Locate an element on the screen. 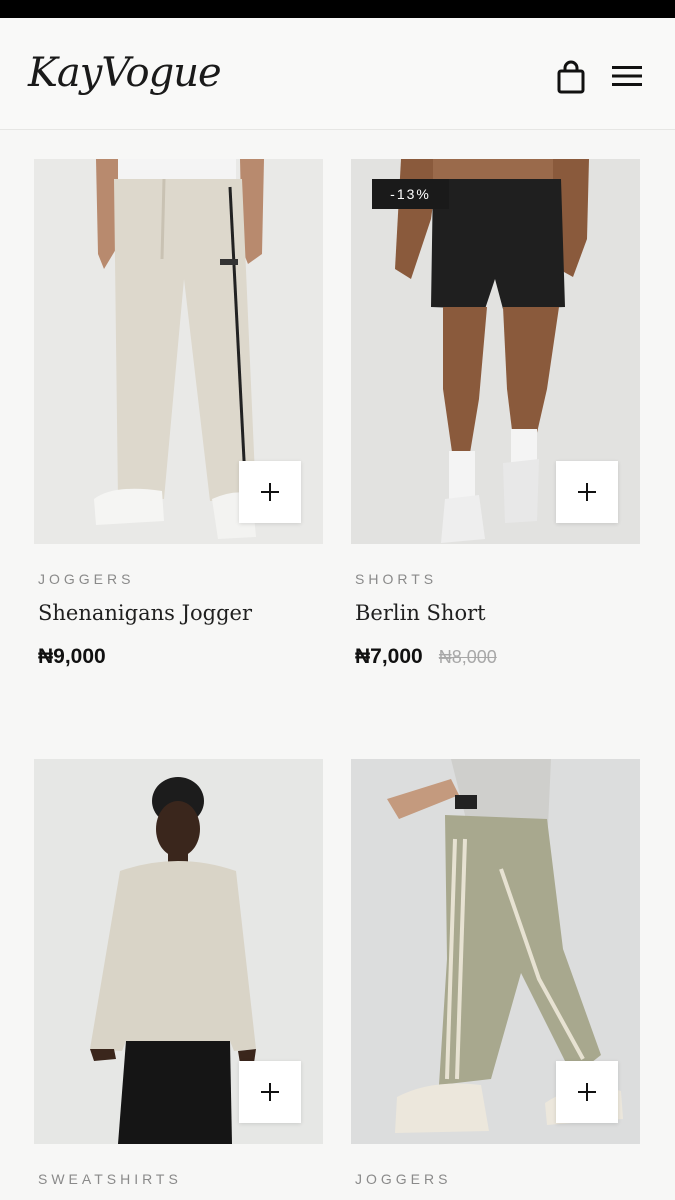 The width and height of the screenshot is (675, 1200). product-price: ₦7,000 is located at coordinates (389, 656).